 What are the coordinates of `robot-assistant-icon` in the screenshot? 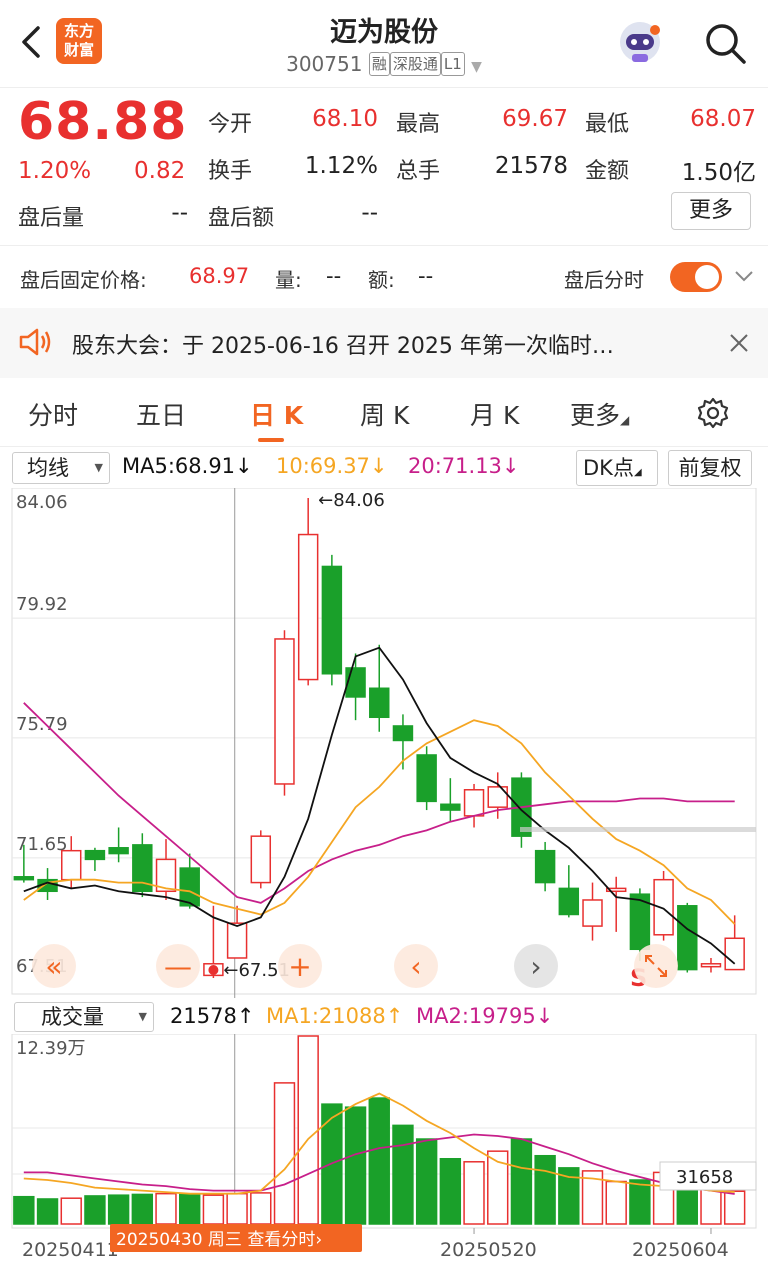 It's located at (640, 43).